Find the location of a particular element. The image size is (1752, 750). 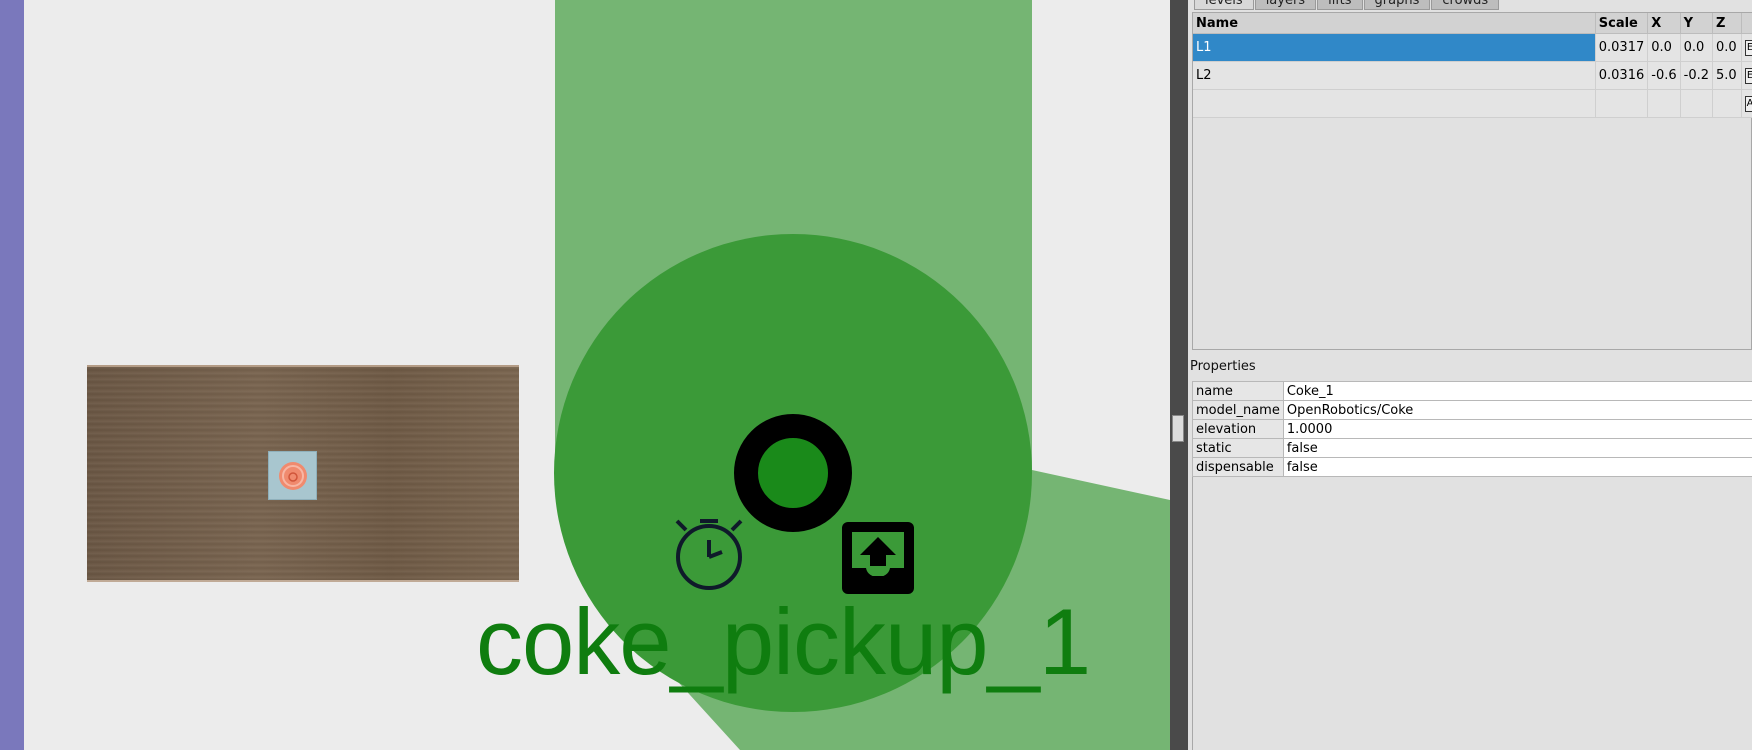

table-row: A is located at coordinates (1472, 103).